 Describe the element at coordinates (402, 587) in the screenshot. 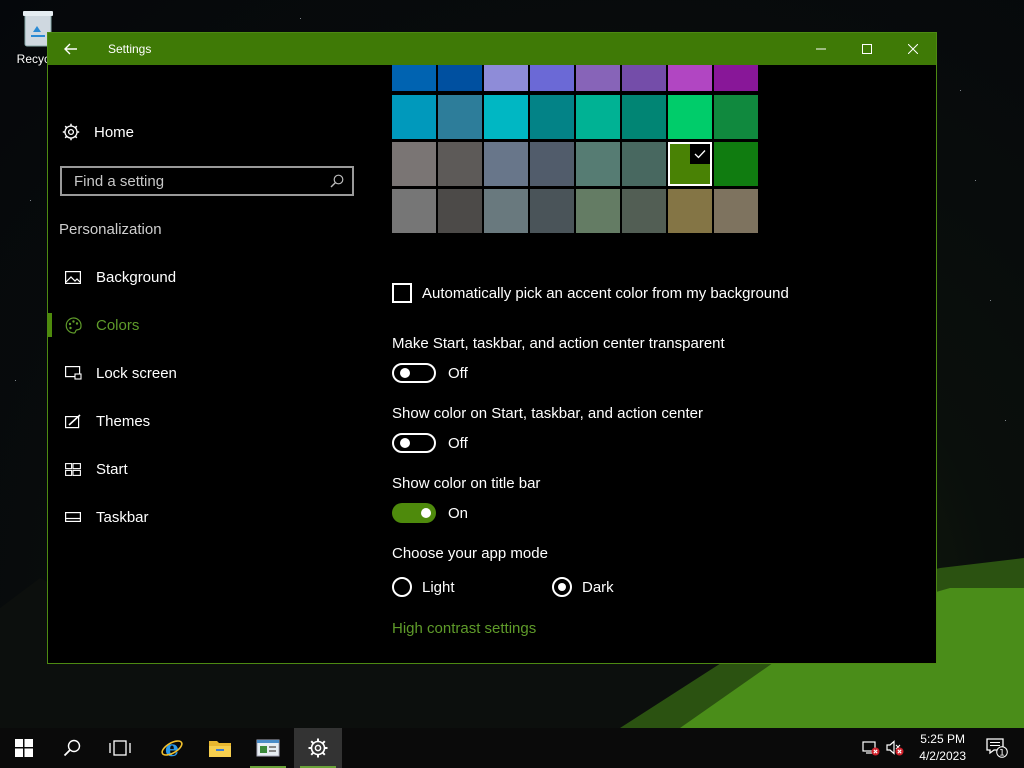

I see `light-radio` at that location.